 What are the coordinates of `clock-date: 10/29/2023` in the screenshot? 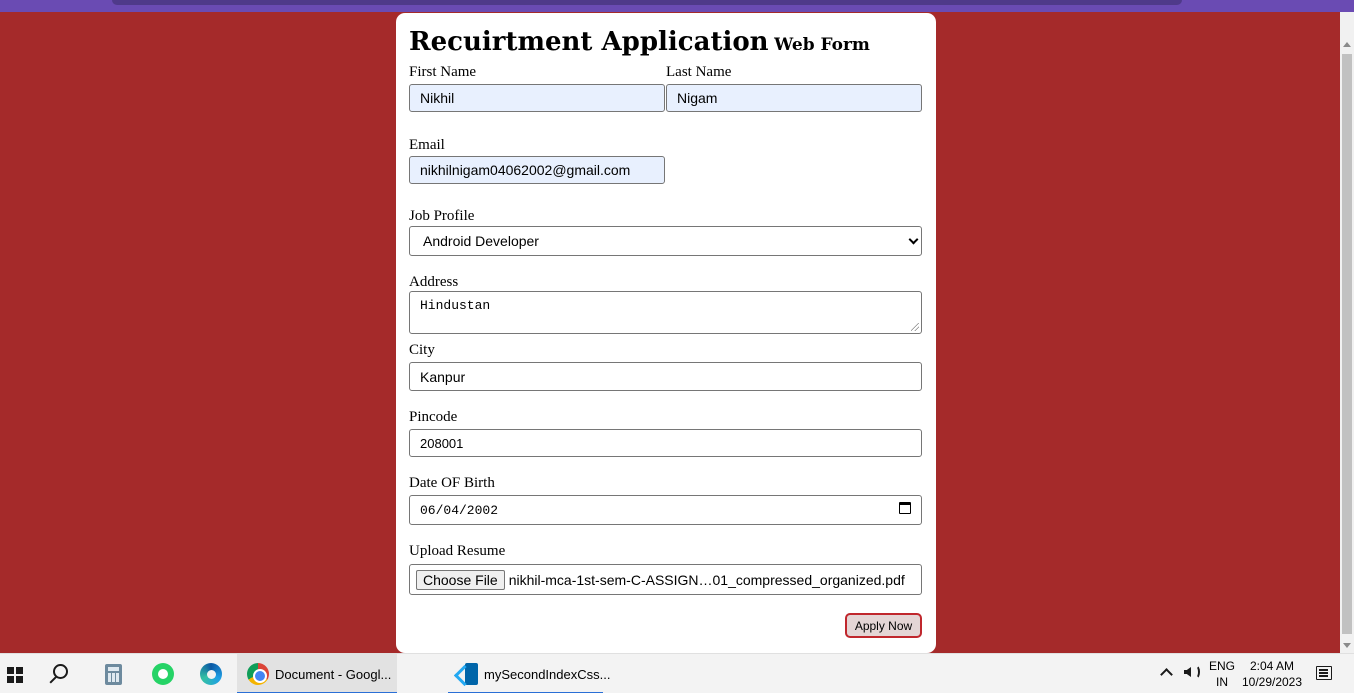 It's located at (1272, 682).